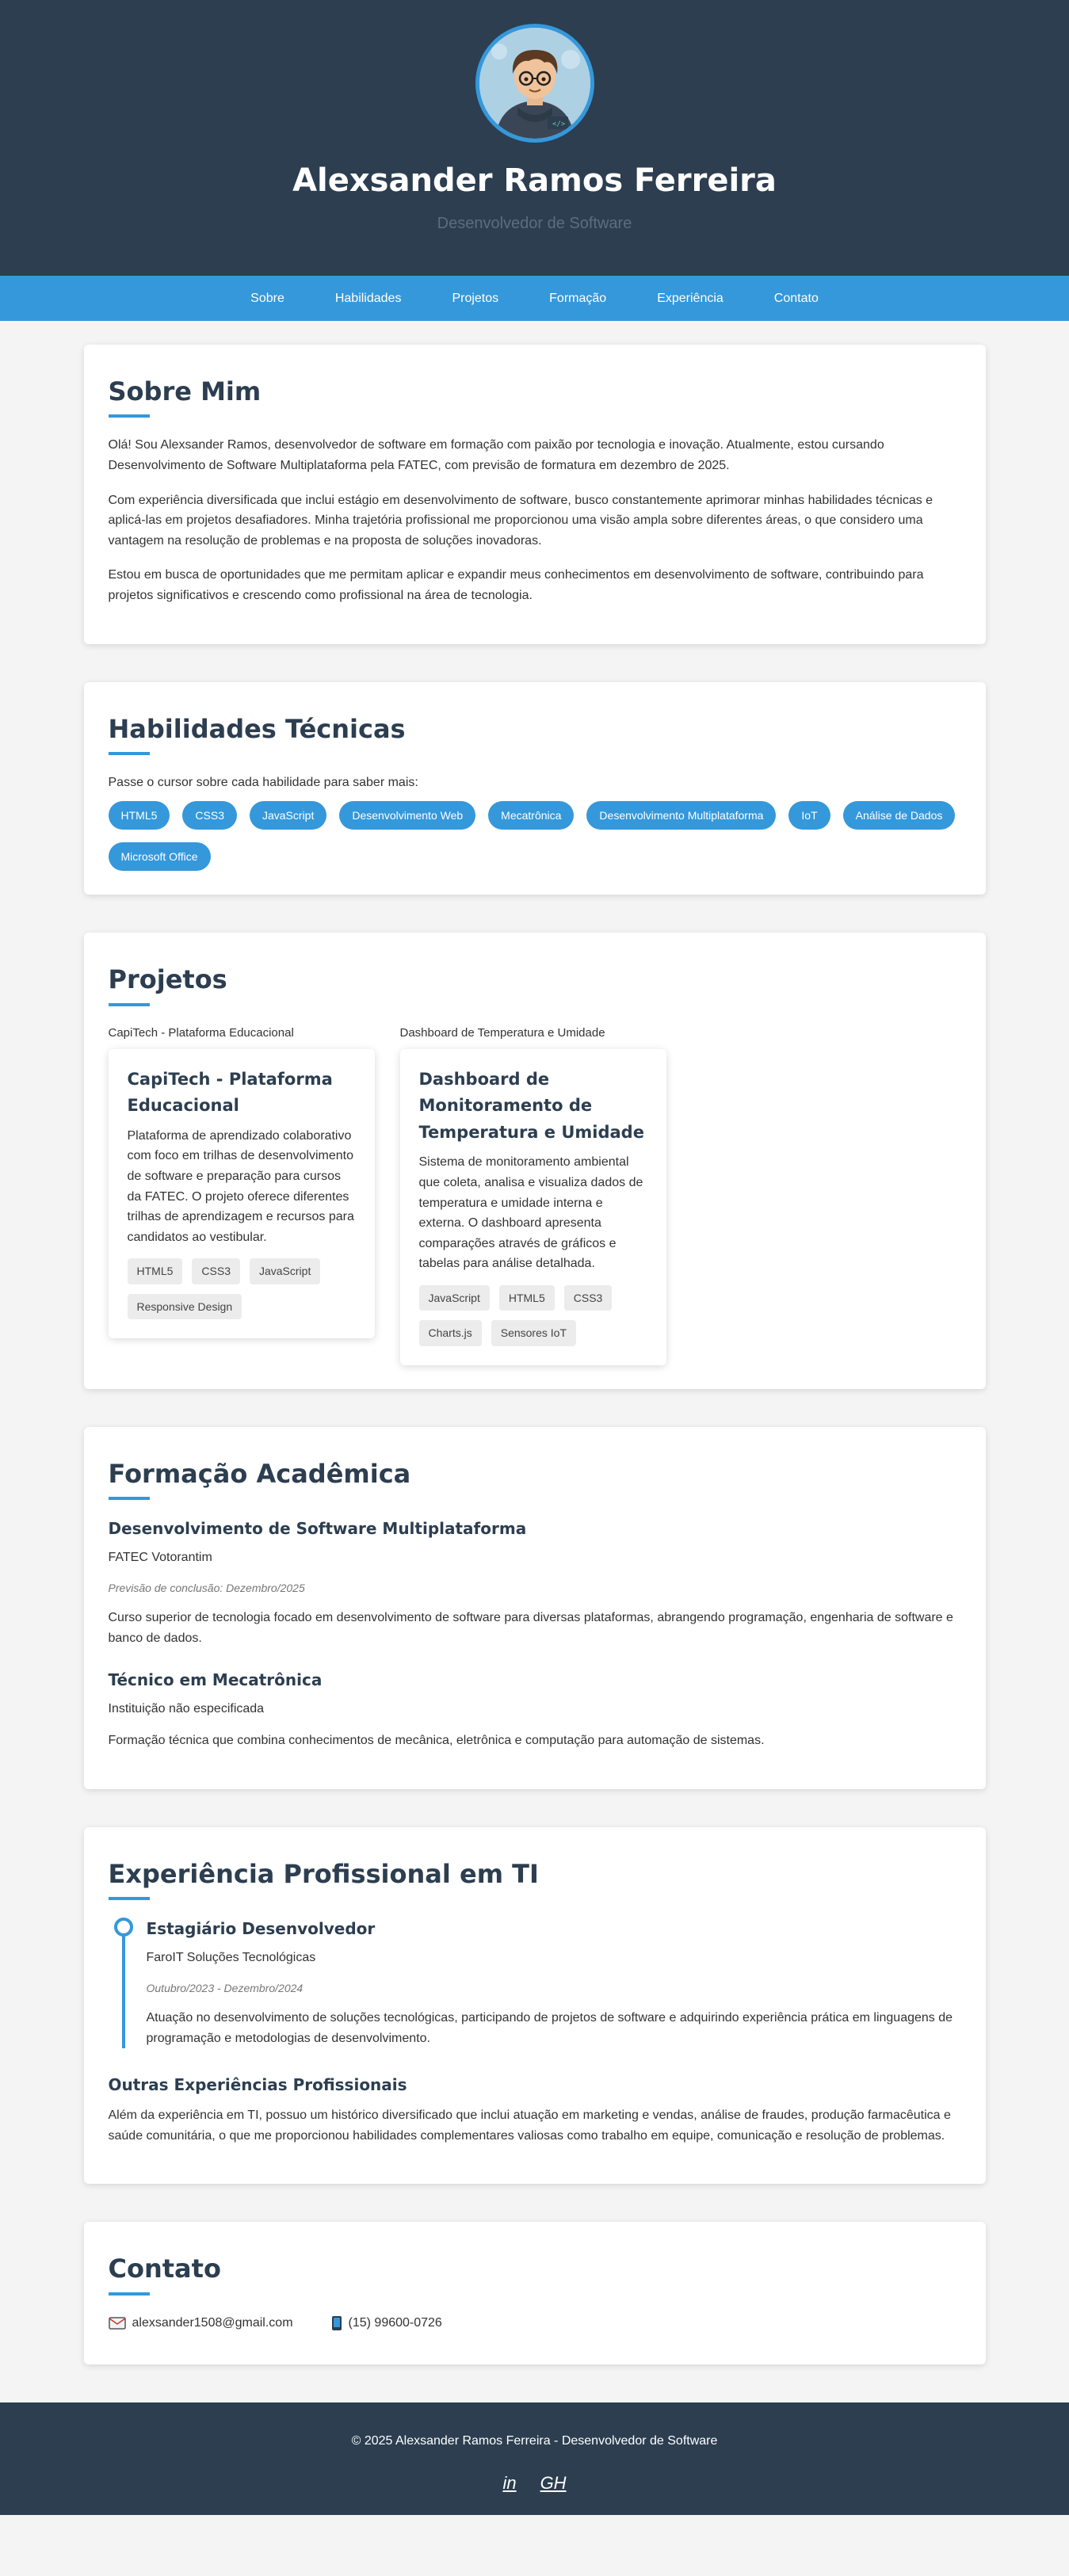  I want to click on contact-list: alexsander1508@gmail.com (15) 99600-0726, so click(534, 2323).